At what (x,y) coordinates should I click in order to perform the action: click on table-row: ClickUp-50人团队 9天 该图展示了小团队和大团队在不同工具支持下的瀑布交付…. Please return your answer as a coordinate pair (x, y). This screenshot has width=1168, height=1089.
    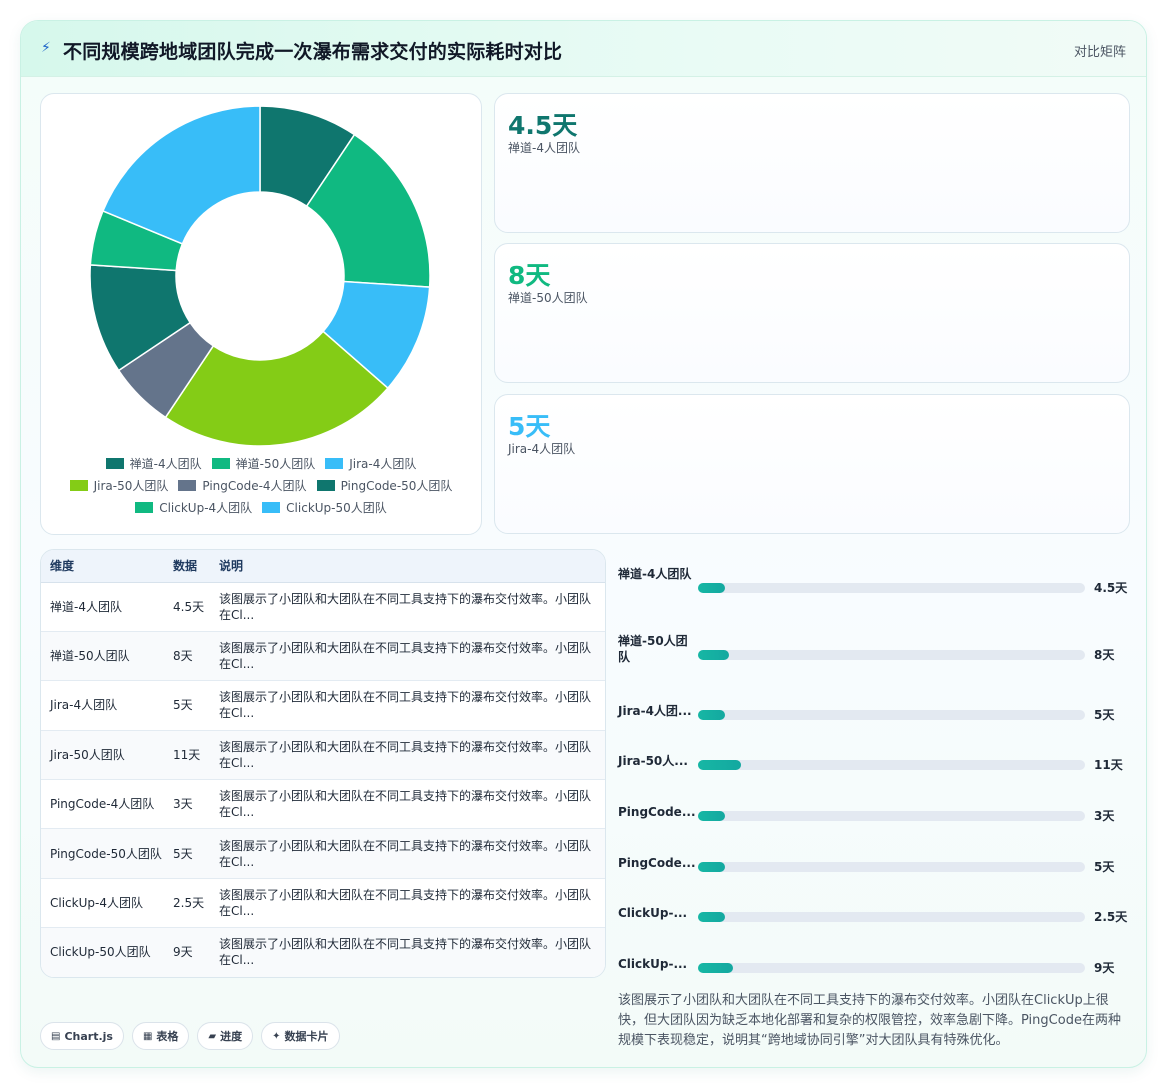
    Looking at the image, I should click on (323, 952).